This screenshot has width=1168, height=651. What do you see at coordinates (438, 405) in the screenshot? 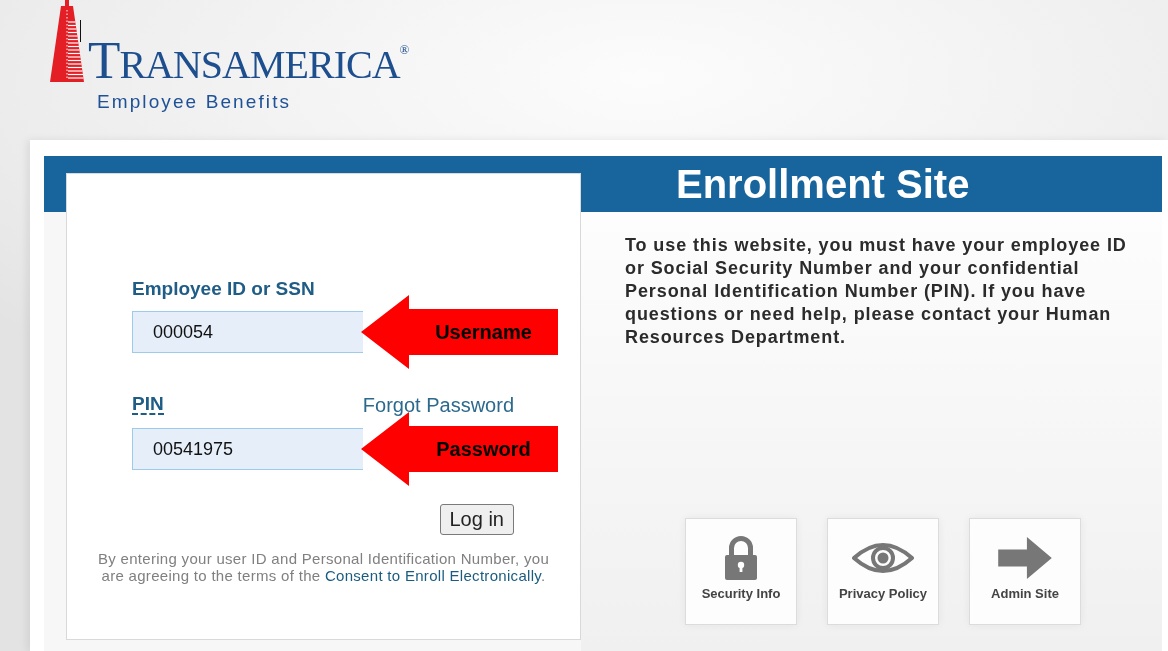
I see `forgot-password-link: Forgot Password` at bounding box center [438, 405].